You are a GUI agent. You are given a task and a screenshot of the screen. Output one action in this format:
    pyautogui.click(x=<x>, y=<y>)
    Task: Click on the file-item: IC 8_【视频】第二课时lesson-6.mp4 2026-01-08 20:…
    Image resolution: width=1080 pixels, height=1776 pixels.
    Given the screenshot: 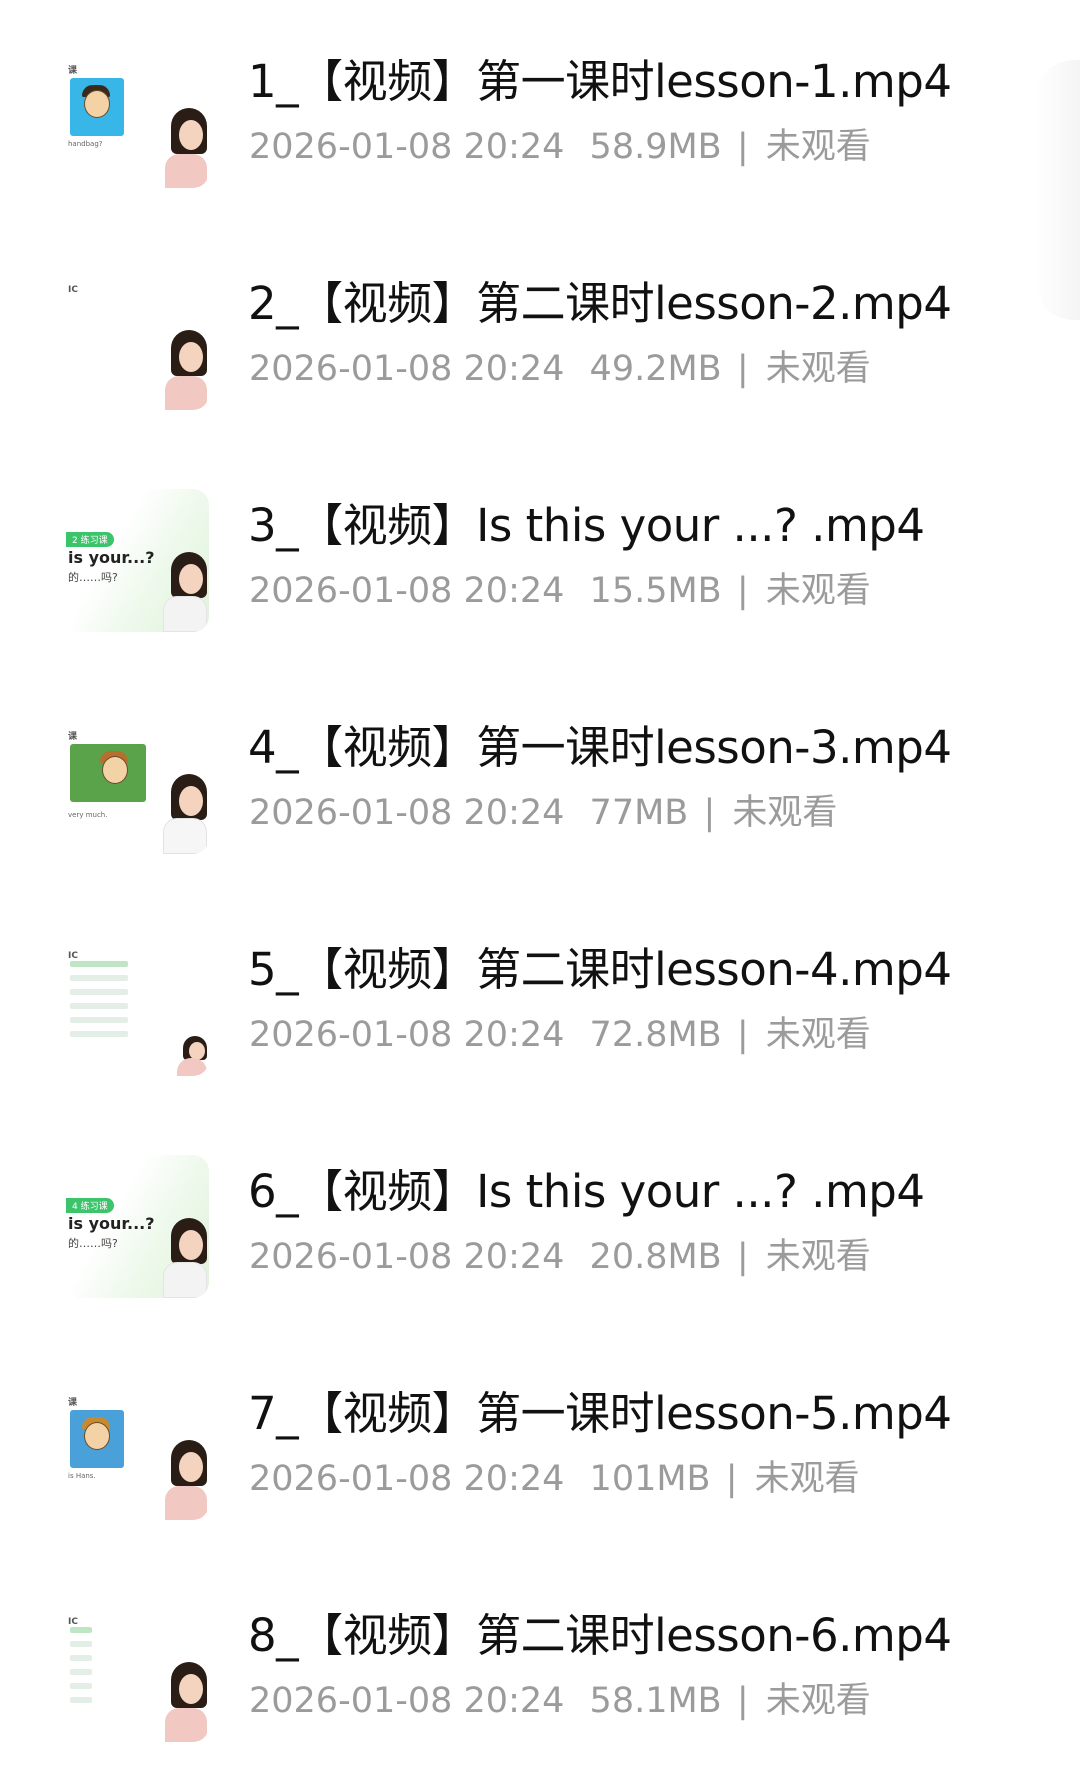 What is the action you would take?
    pyautogui.click(x=540, y=1665)
    